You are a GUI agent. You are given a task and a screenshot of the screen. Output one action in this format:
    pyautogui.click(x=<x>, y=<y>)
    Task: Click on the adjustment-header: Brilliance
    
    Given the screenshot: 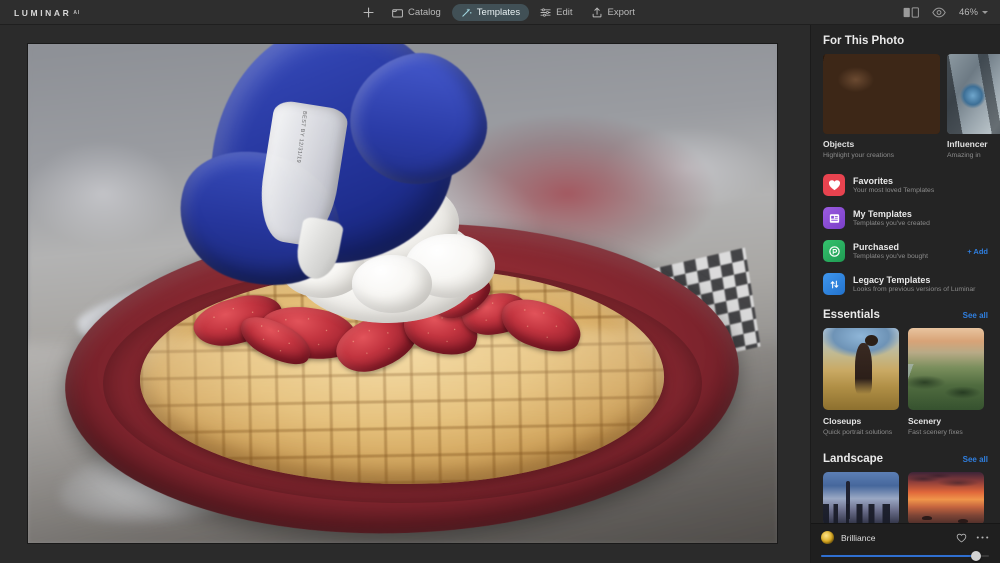 What is the action you would take?
    pyautogui.click(x=905, y=537)
    